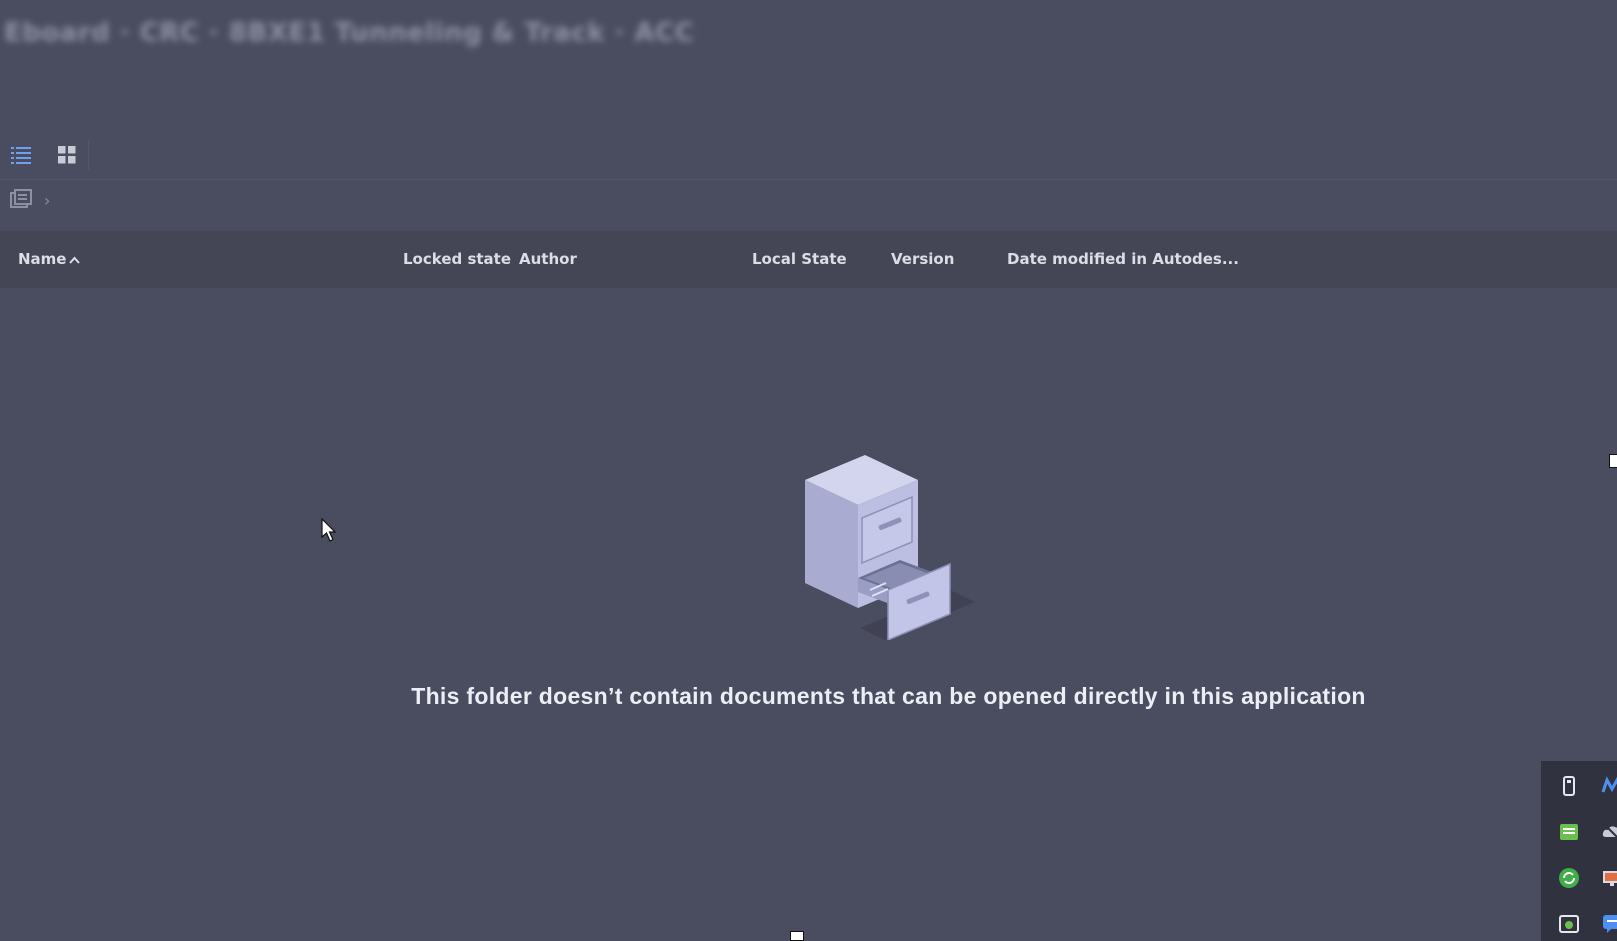  I want to click on grid-view-icon, so click(67, 155).